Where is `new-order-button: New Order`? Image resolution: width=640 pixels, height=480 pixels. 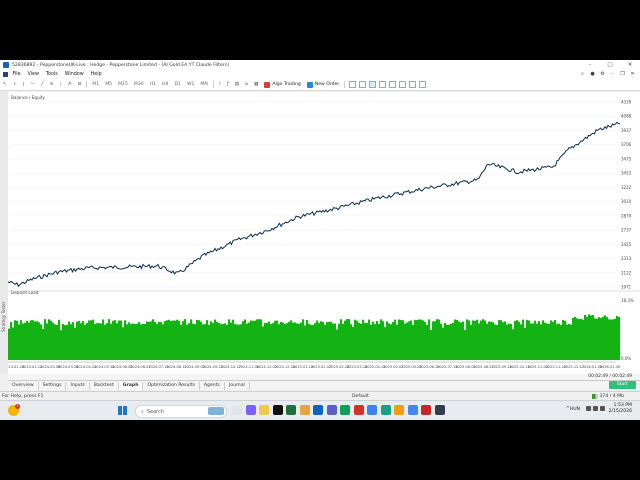 new-order-button: New Order is located at coordinates (323, 84).